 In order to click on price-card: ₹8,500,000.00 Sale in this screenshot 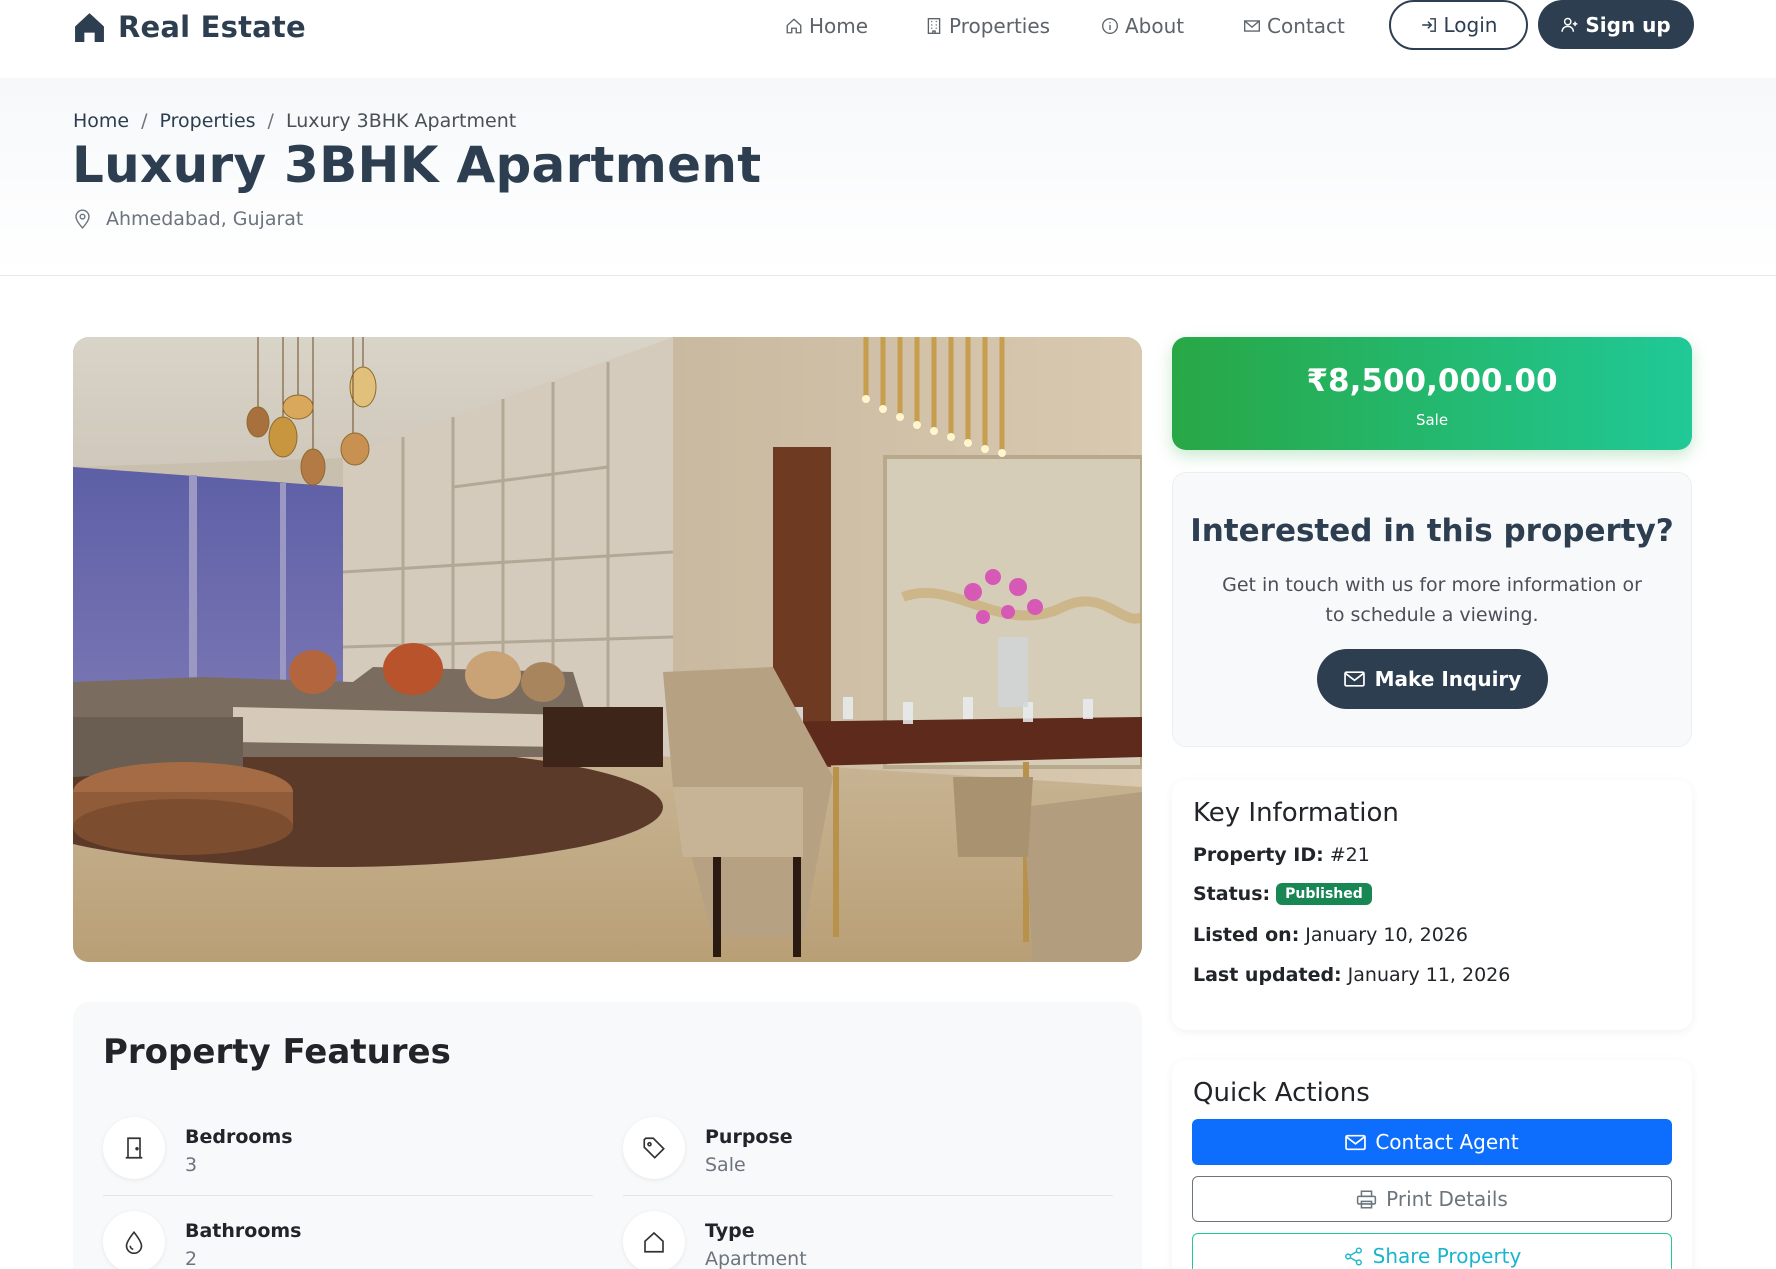, I will do `click(1432, 393)`.